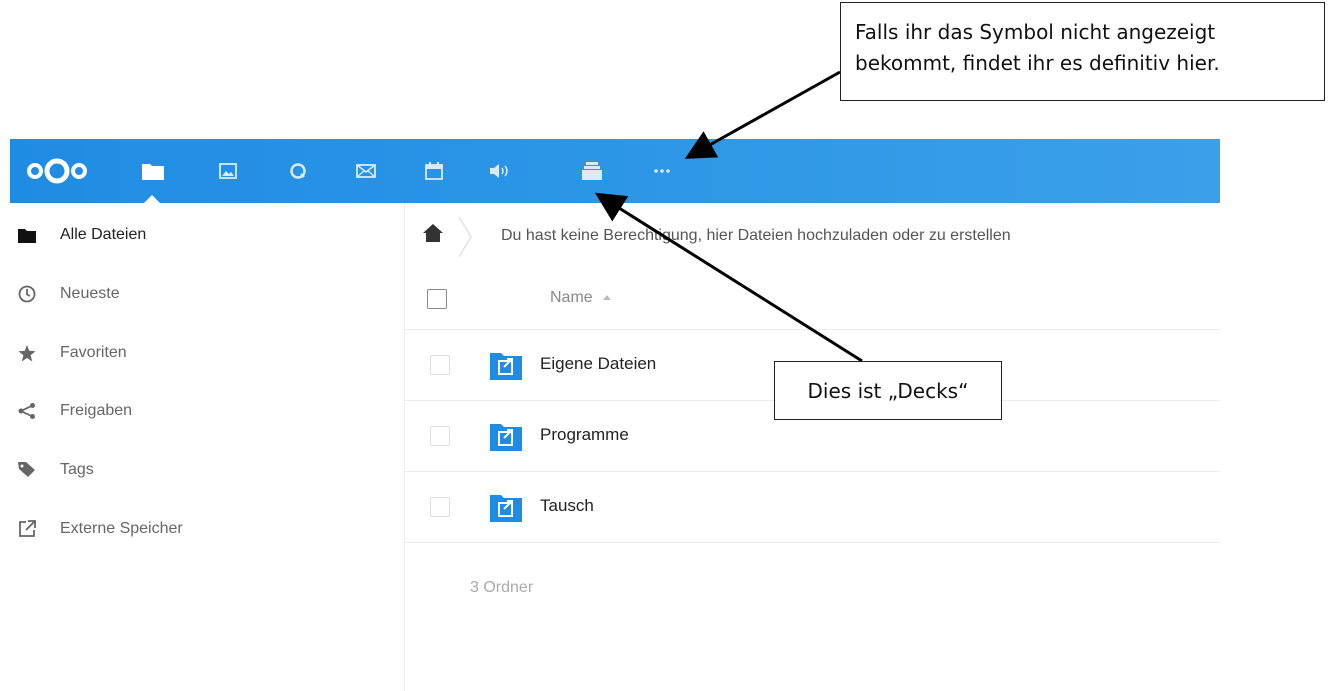 Image resolution: width=1333 pixels, height=691 pixels. Describe the element at coordinates (502, 587) in the screenshot. I see `file-count-summary: 3 Ordner` at that location.